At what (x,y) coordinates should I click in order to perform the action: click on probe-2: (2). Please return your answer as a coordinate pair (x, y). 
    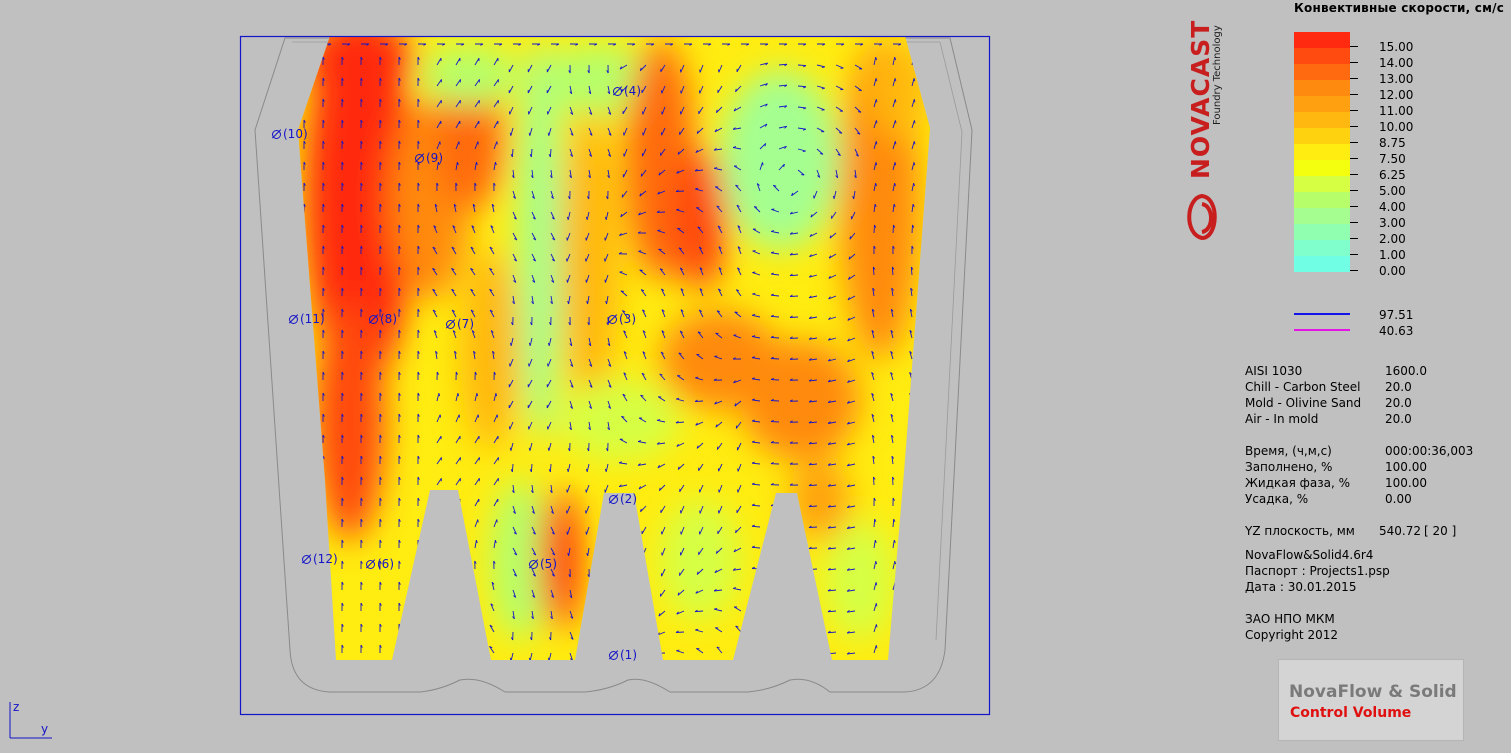
    Looking at the image, I should click on (623, 499).